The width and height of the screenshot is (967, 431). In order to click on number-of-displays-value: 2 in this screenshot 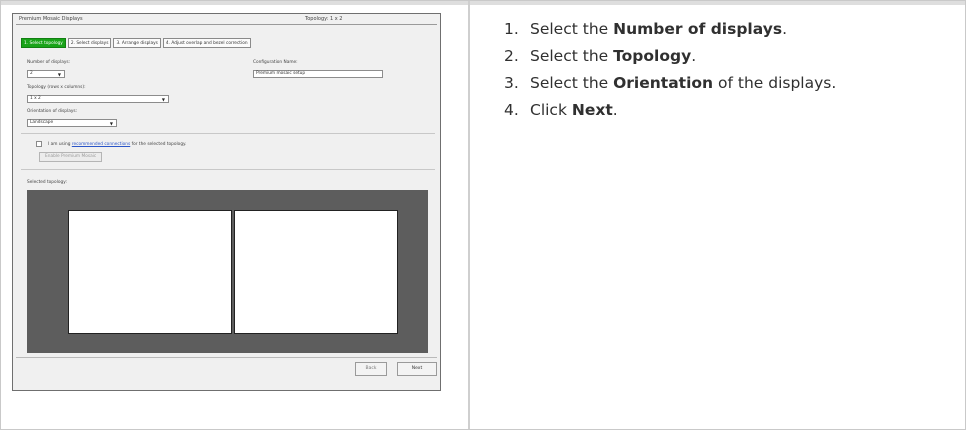, I will do `click(31, 73)`.